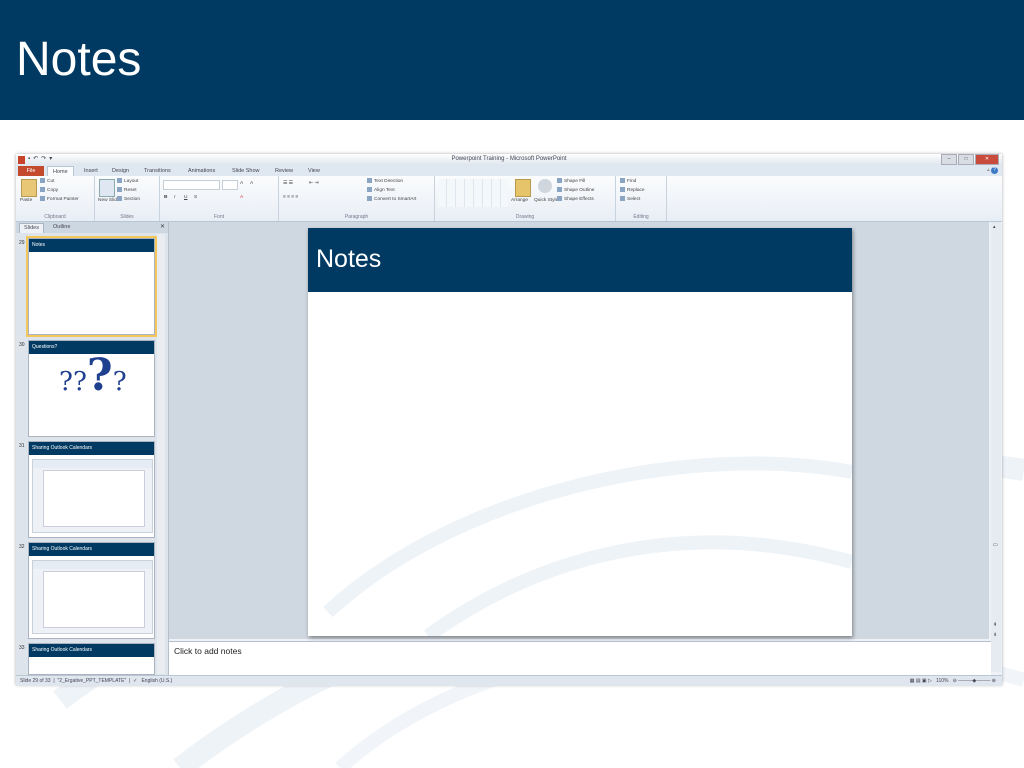 The height and width of the screenshot is (768, 1024). Describe the element at coordinates (59, 199) in the screenshot. I see `format-painter-button: Format Painter` at that location.